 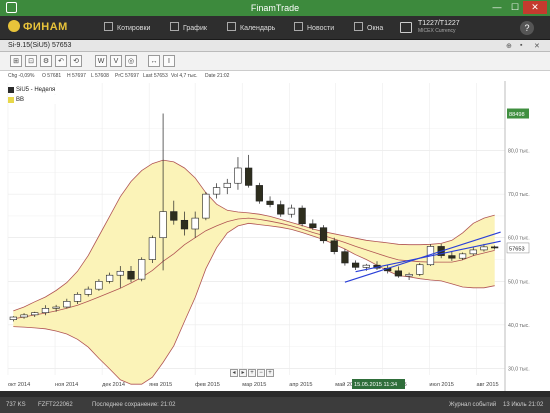 What do you see at coordinates (243, 373) in the screenshot?
I see `scroll-right-button: ▸` at bounding box center [243, 373].